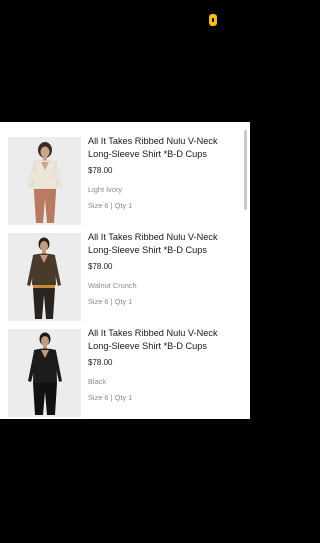 This screenshot has height=543, width=320. I want to click on status-indicator-icon, so click(213, 20).